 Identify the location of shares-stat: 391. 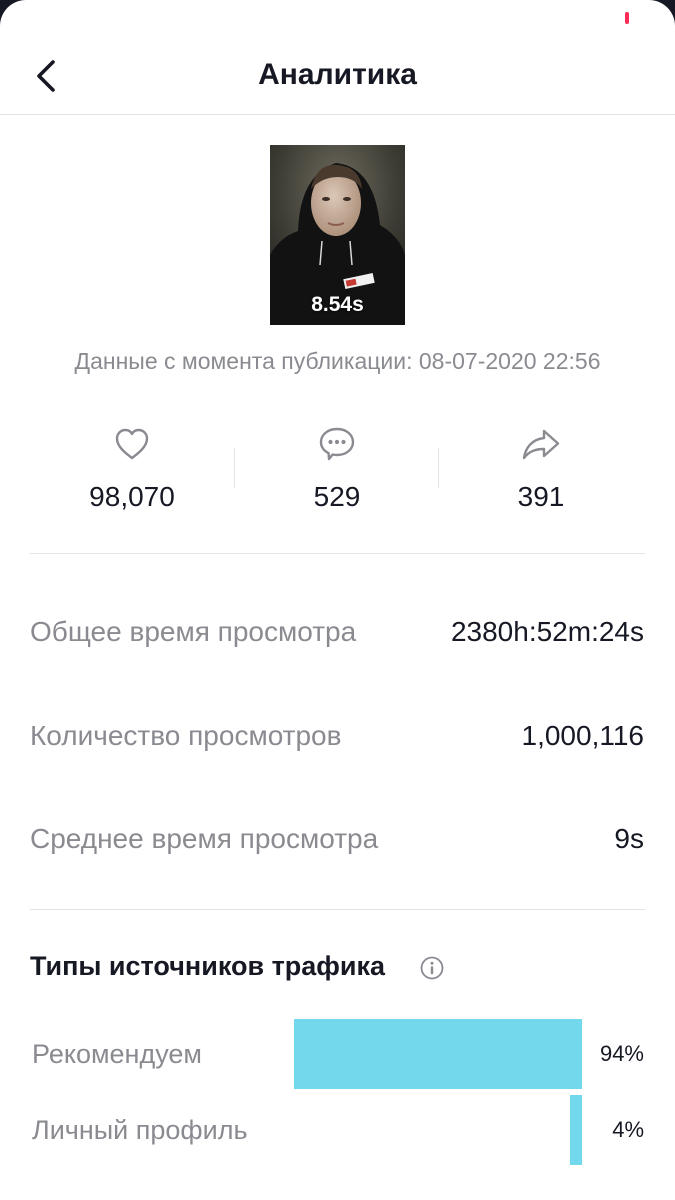
(541, 469).